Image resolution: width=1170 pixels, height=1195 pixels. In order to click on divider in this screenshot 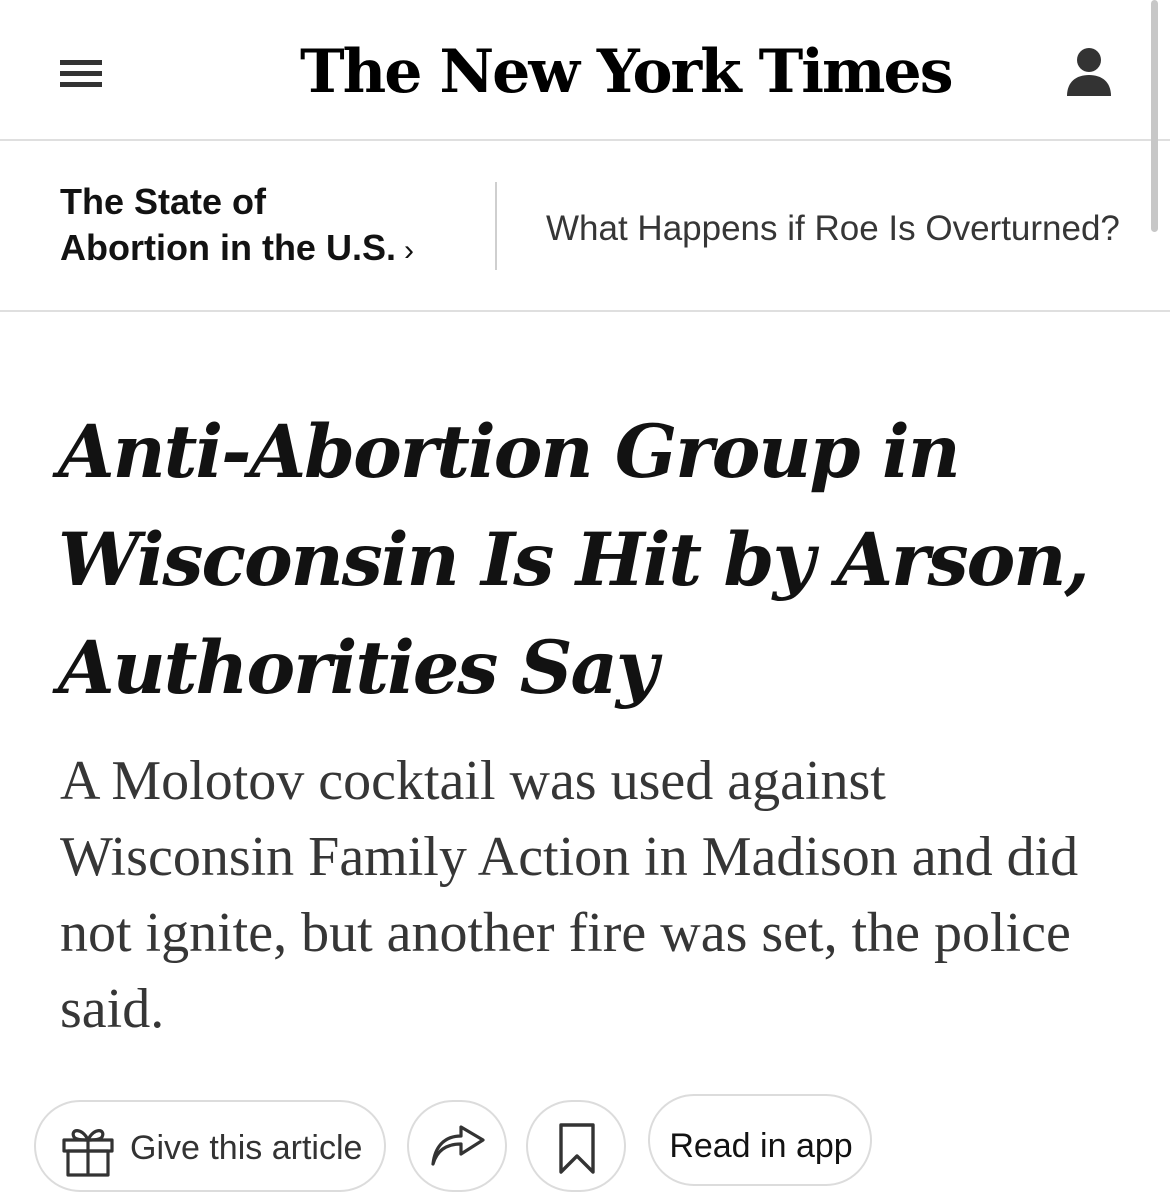, I will do `click(496, 226)`.